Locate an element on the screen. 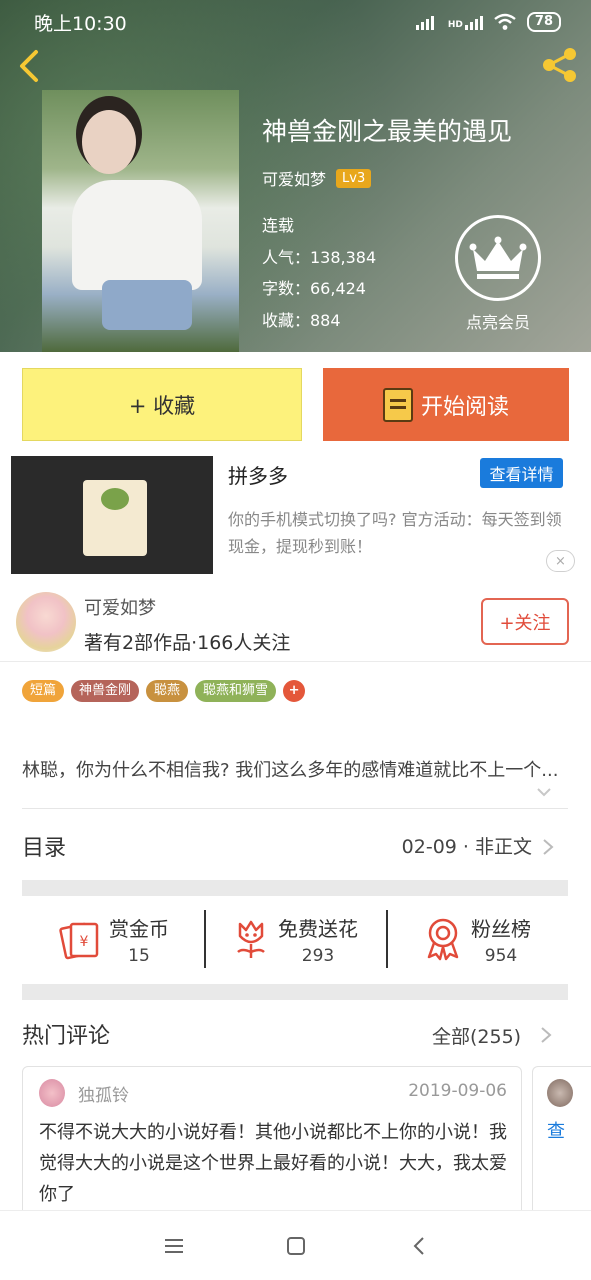 This screenshot has width=591, height=1280. back-icon is located at coordinates (420, 1246).